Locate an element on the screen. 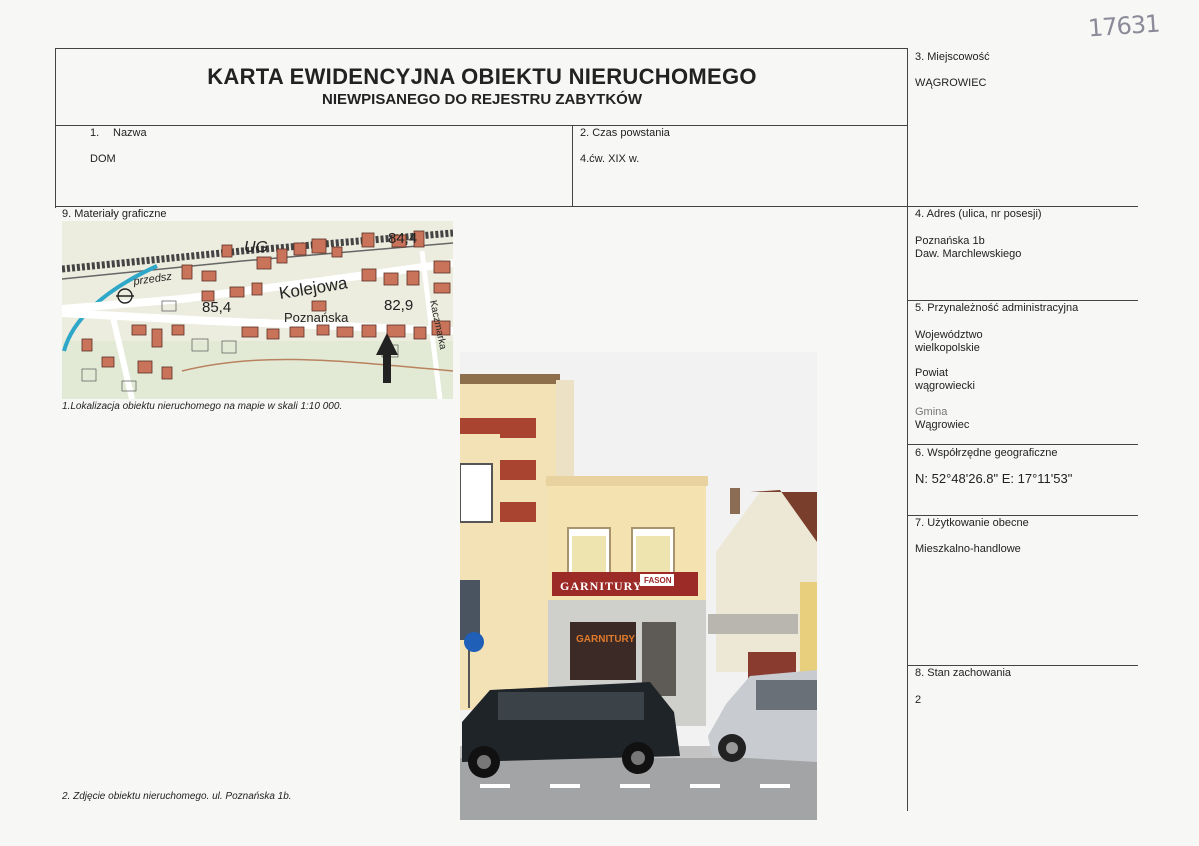 This screenshot has width=1199, height=846. rule-mid is located at coordinates (572, 166).